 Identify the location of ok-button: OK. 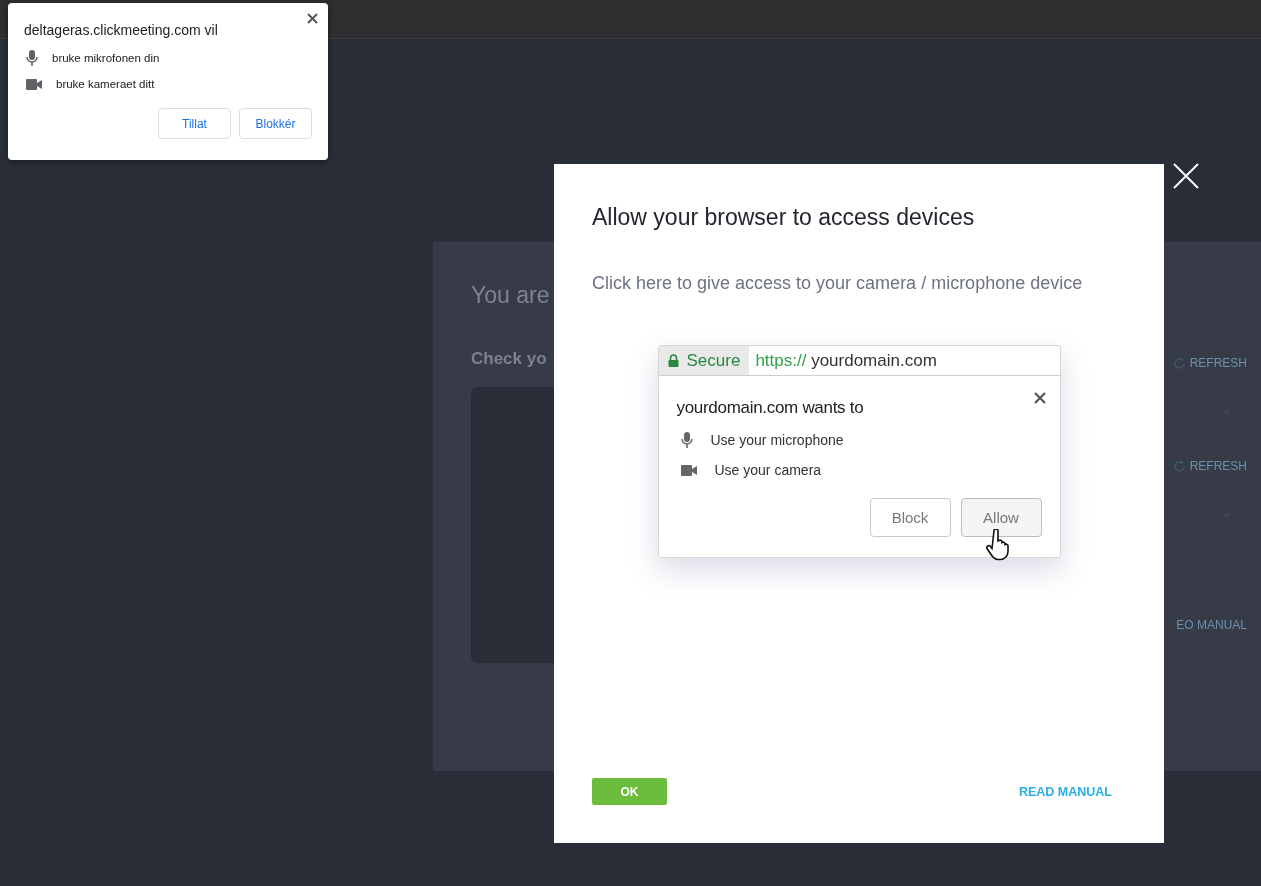
(629, 791).